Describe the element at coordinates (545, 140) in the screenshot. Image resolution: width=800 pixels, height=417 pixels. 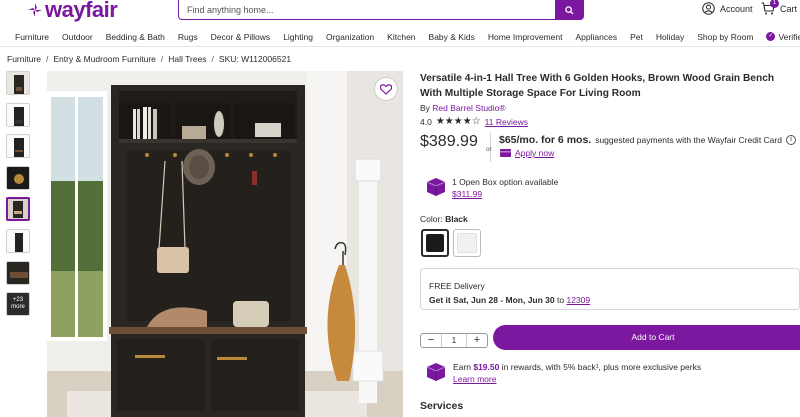
I see `finance-amount: $65/mo. for 6 mos.` at that location.